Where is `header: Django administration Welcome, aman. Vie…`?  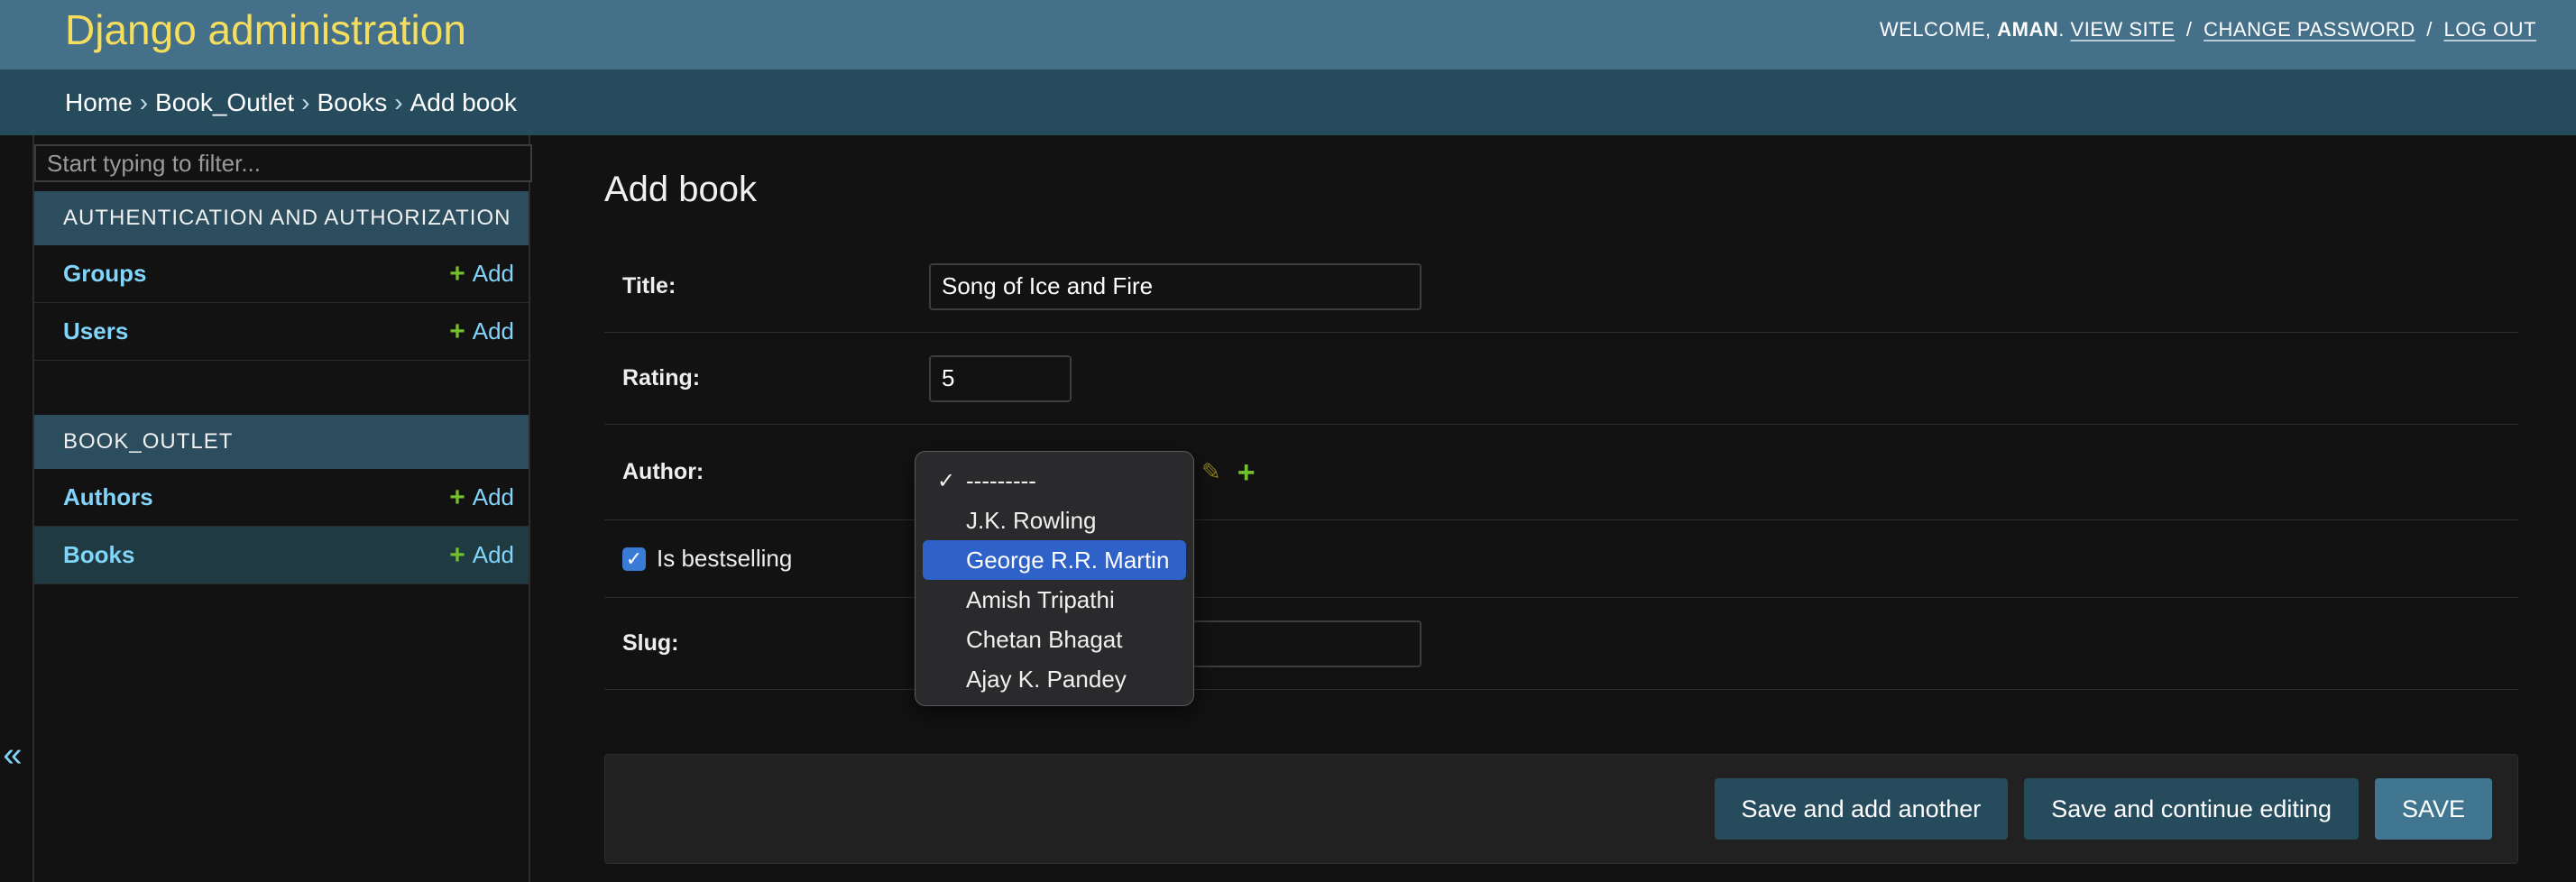 header: Django administration Welcome, aman. Vie… is located at coordinates (1288, 34).